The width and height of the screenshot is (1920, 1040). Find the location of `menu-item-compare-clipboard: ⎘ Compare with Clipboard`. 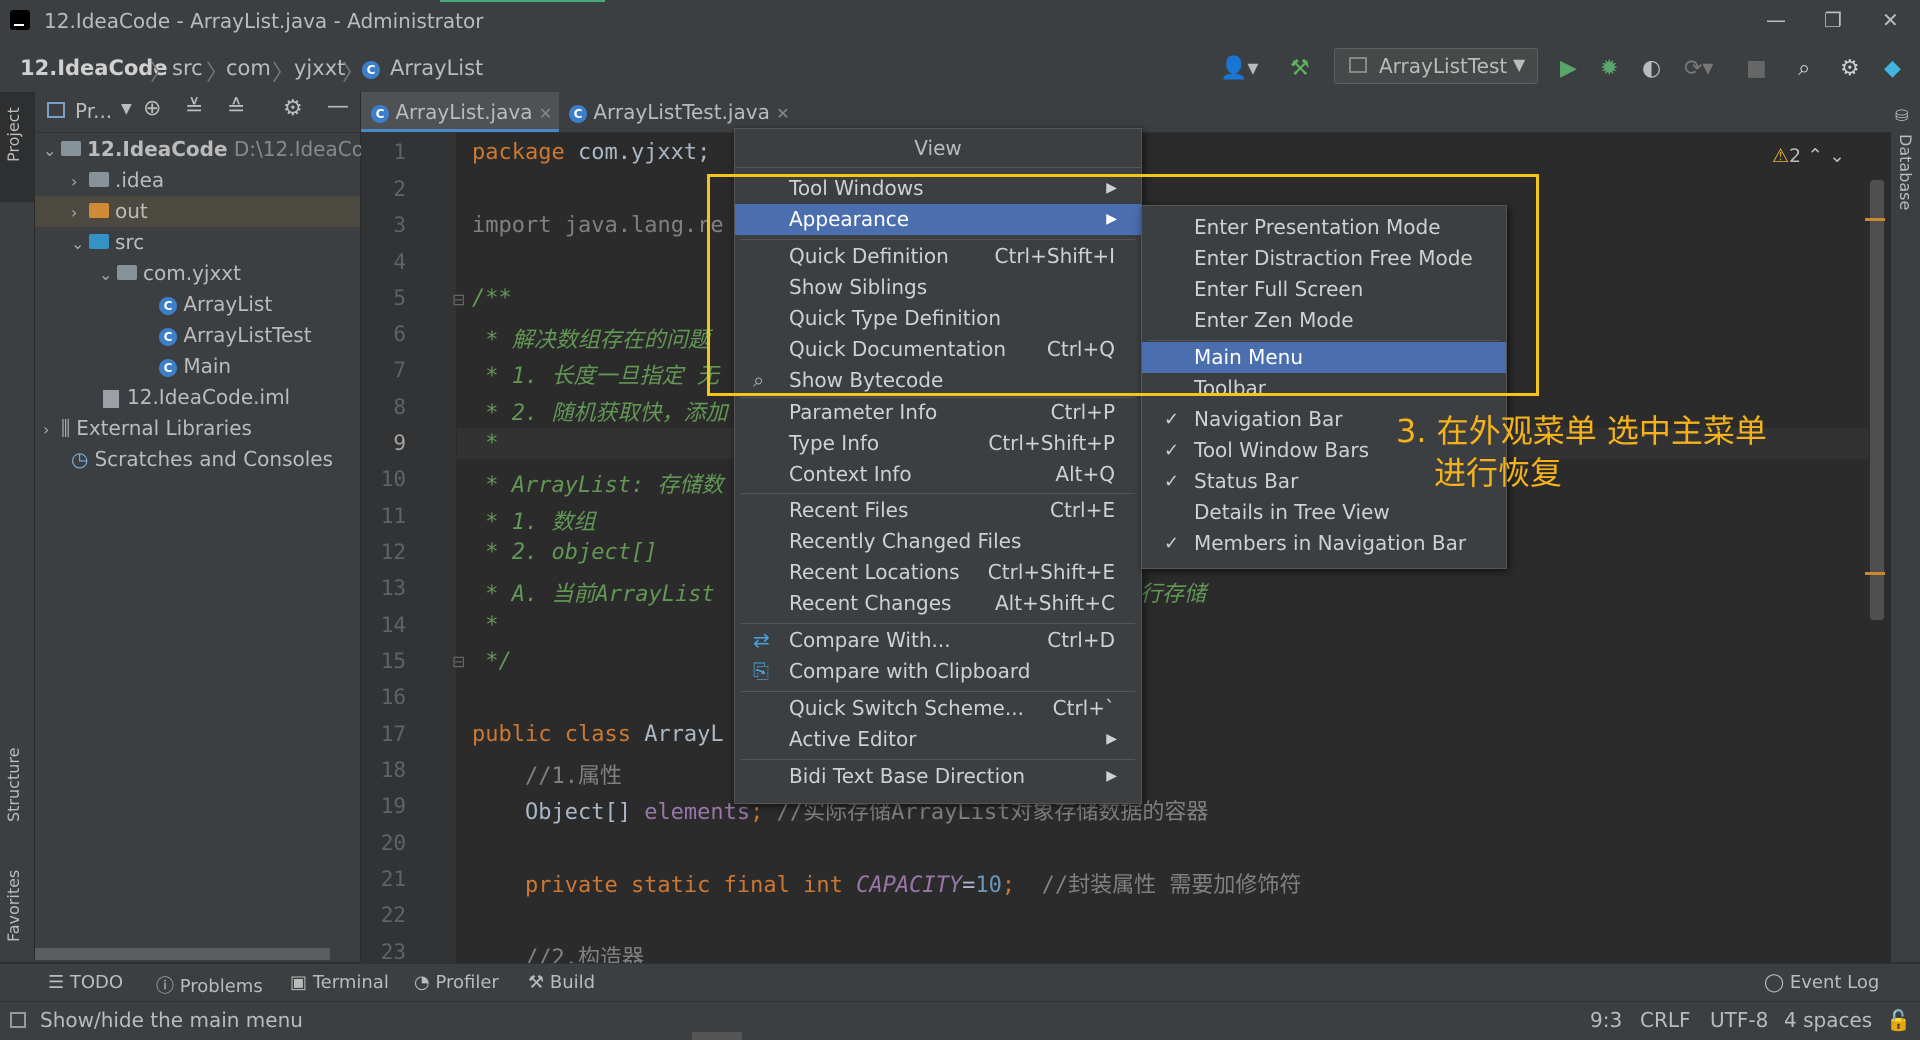

menu-item-compare-clipboard: ⎘ Compare with Clipboard is located at coordinates (938, 671).